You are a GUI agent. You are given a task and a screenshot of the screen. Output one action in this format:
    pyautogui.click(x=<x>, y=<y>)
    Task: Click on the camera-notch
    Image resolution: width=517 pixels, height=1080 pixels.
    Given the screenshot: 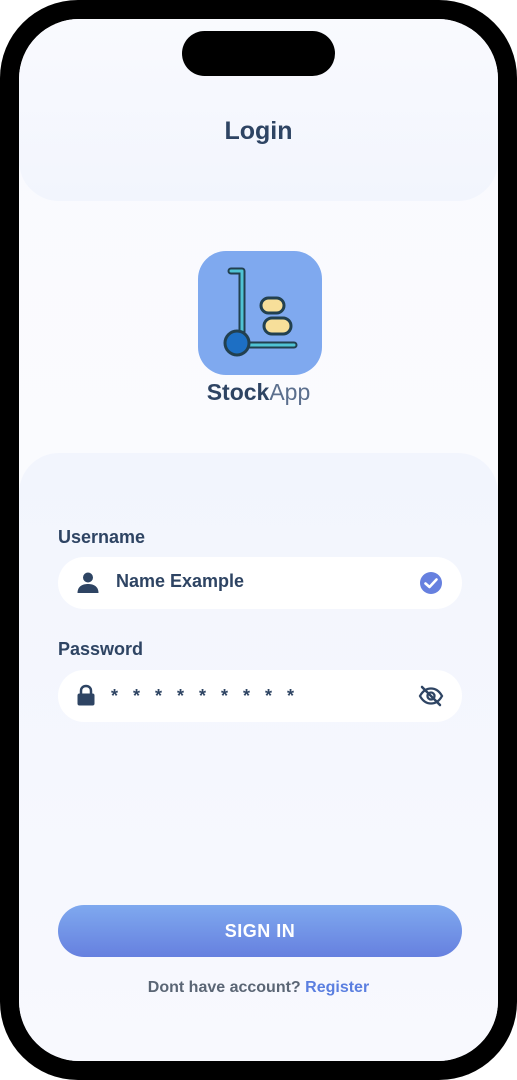 What is the action you would take?
    pyautogui.click(x=258, y=53)
    